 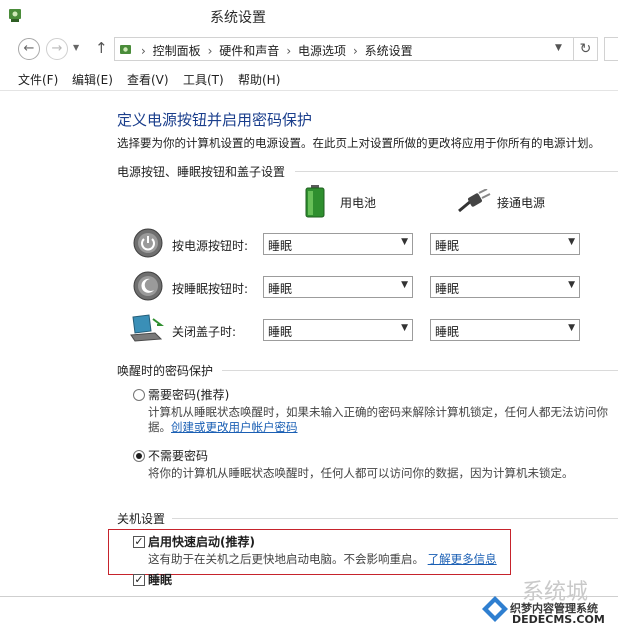 I want to click on power-button-battery-select: 睡眠 ▼, so click(x=338, y=244).